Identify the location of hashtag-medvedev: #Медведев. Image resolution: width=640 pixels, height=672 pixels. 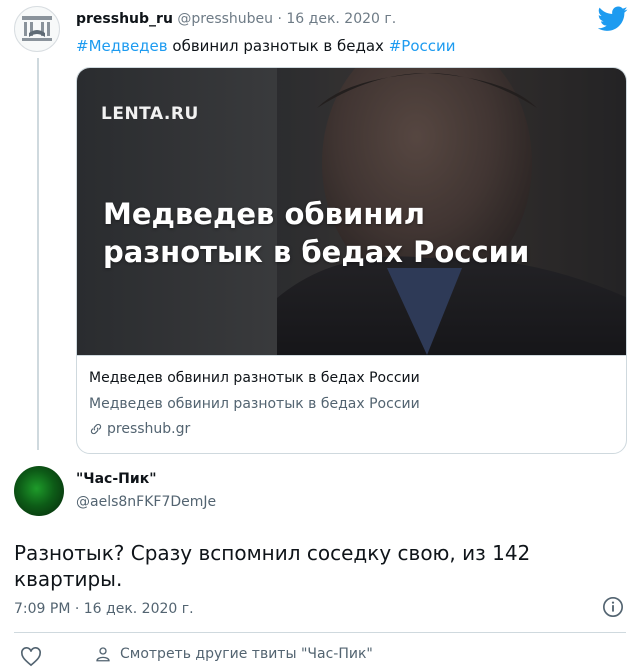
(122, 46).